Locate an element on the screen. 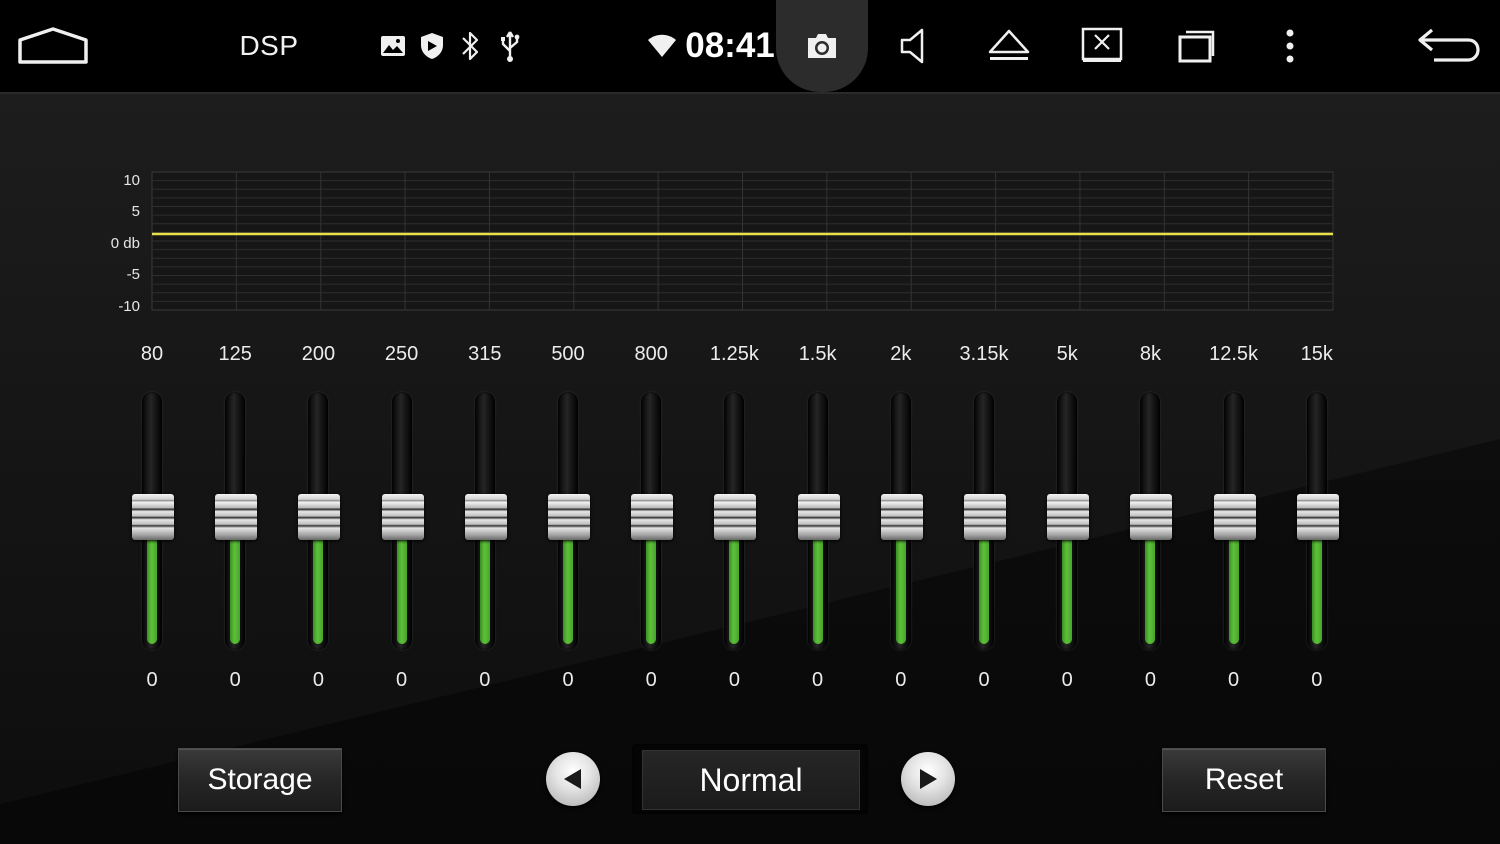  back-icon is located at coordinates (1448, 46).